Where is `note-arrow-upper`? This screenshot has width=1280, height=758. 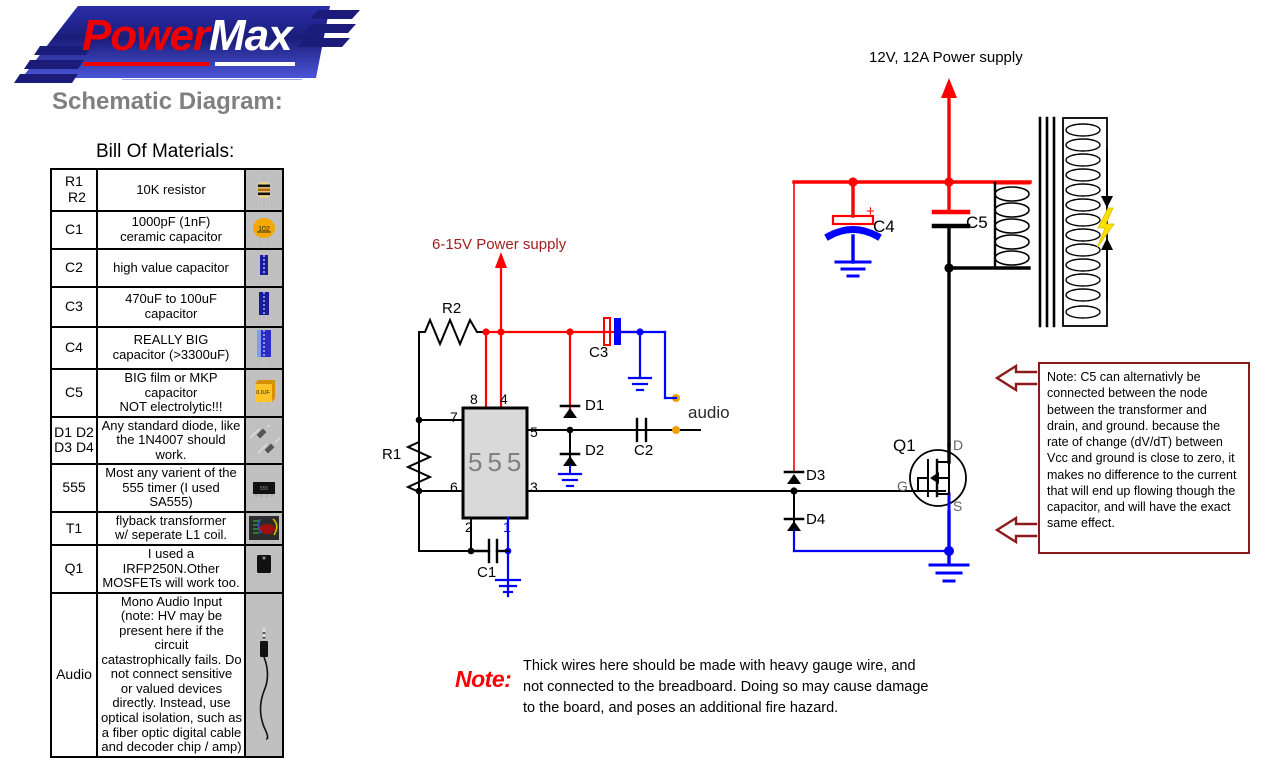
note-arrow-upper is located at coordinates (1016, 378).